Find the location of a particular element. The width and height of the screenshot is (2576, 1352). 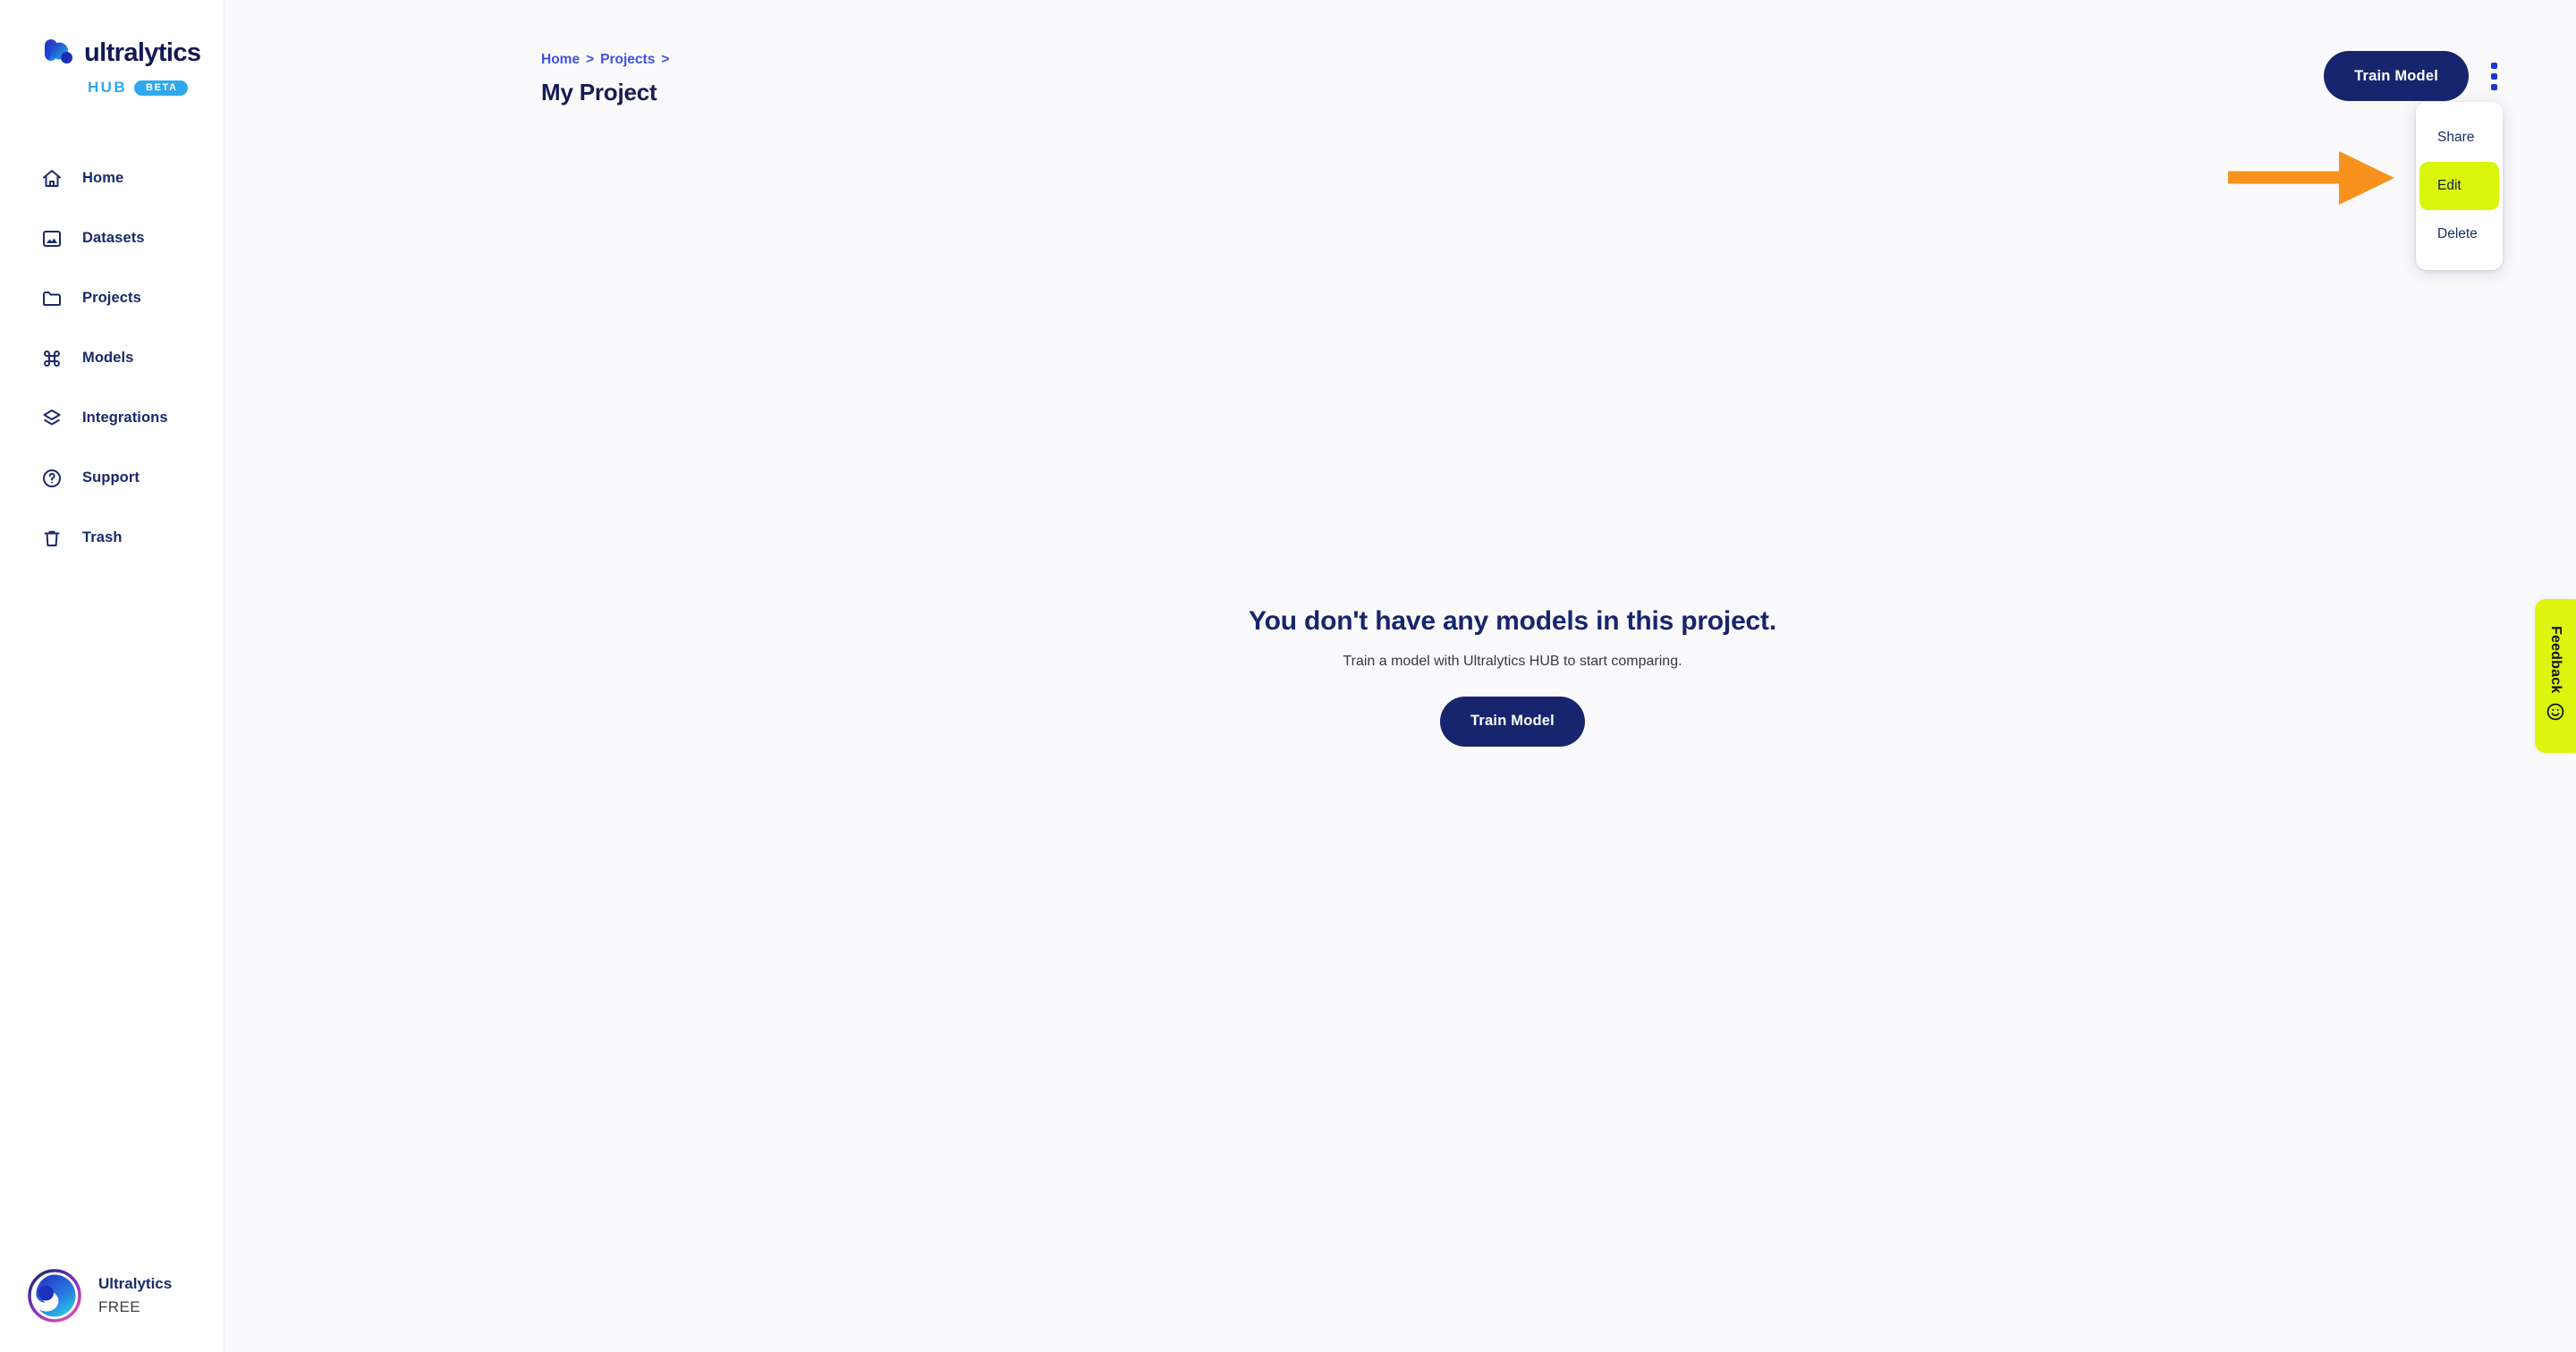

logo-row: ultralytics is located at coordinates (133, 53).